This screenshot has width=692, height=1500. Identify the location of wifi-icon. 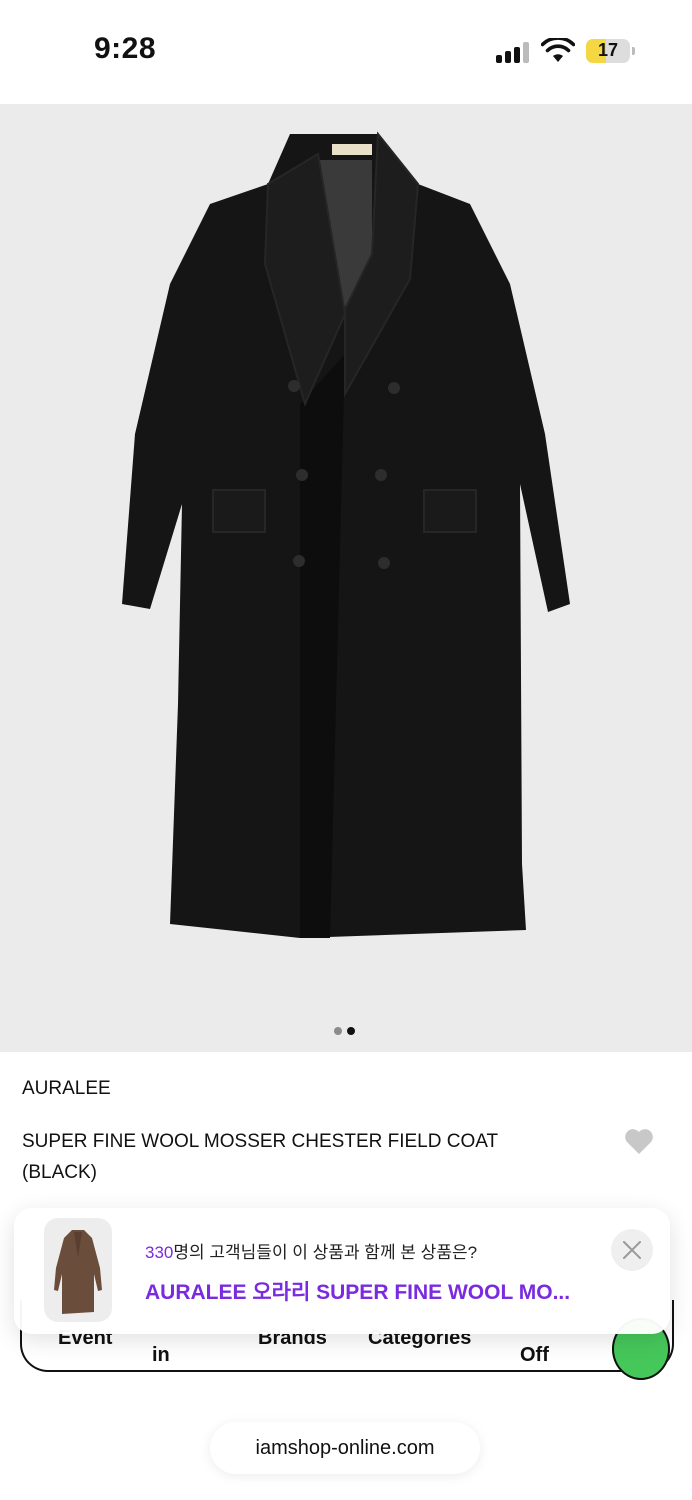
(558, 50).